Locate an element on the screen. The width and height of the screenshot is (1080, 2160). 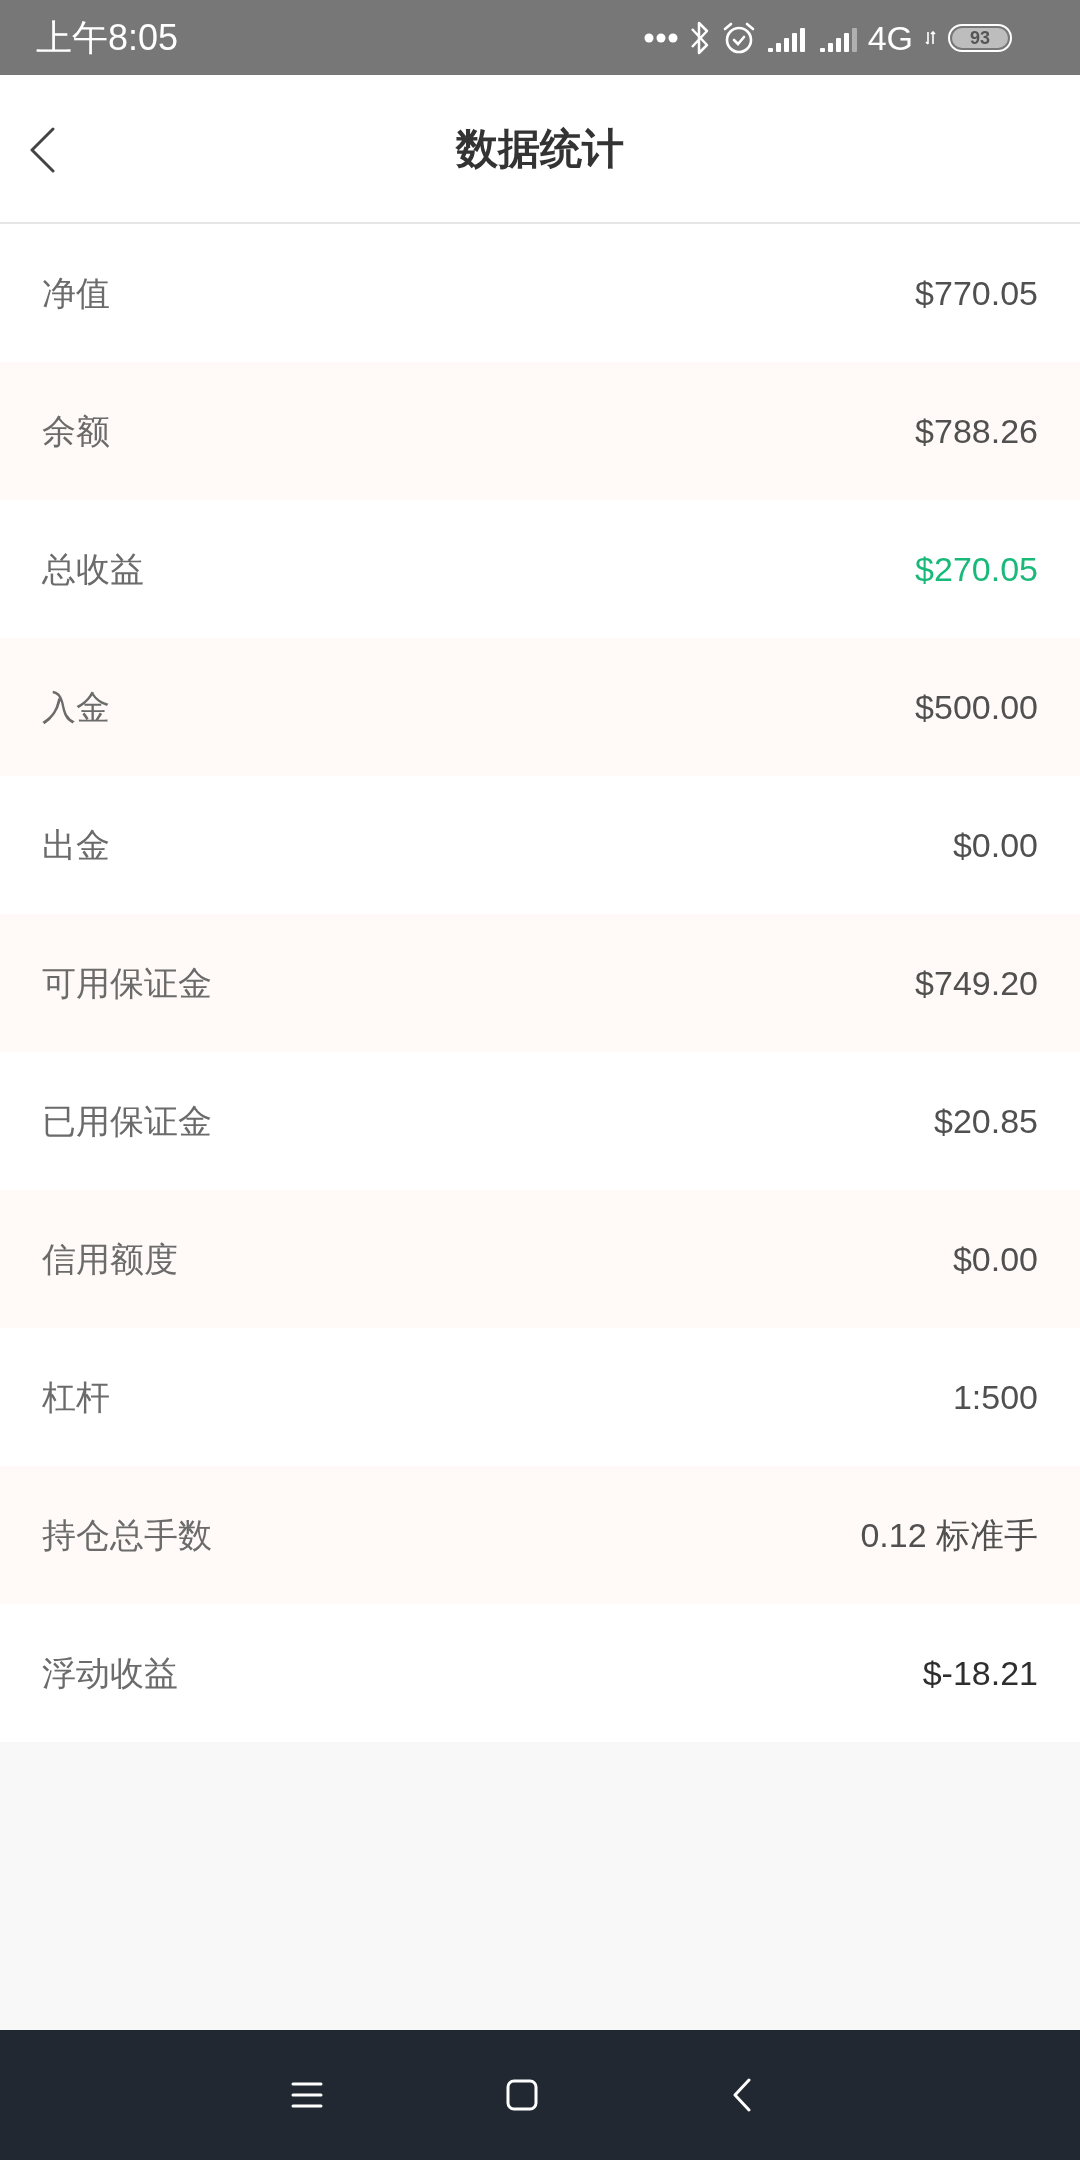
page-title: 数据统计 is located at coordinates (540, 148).